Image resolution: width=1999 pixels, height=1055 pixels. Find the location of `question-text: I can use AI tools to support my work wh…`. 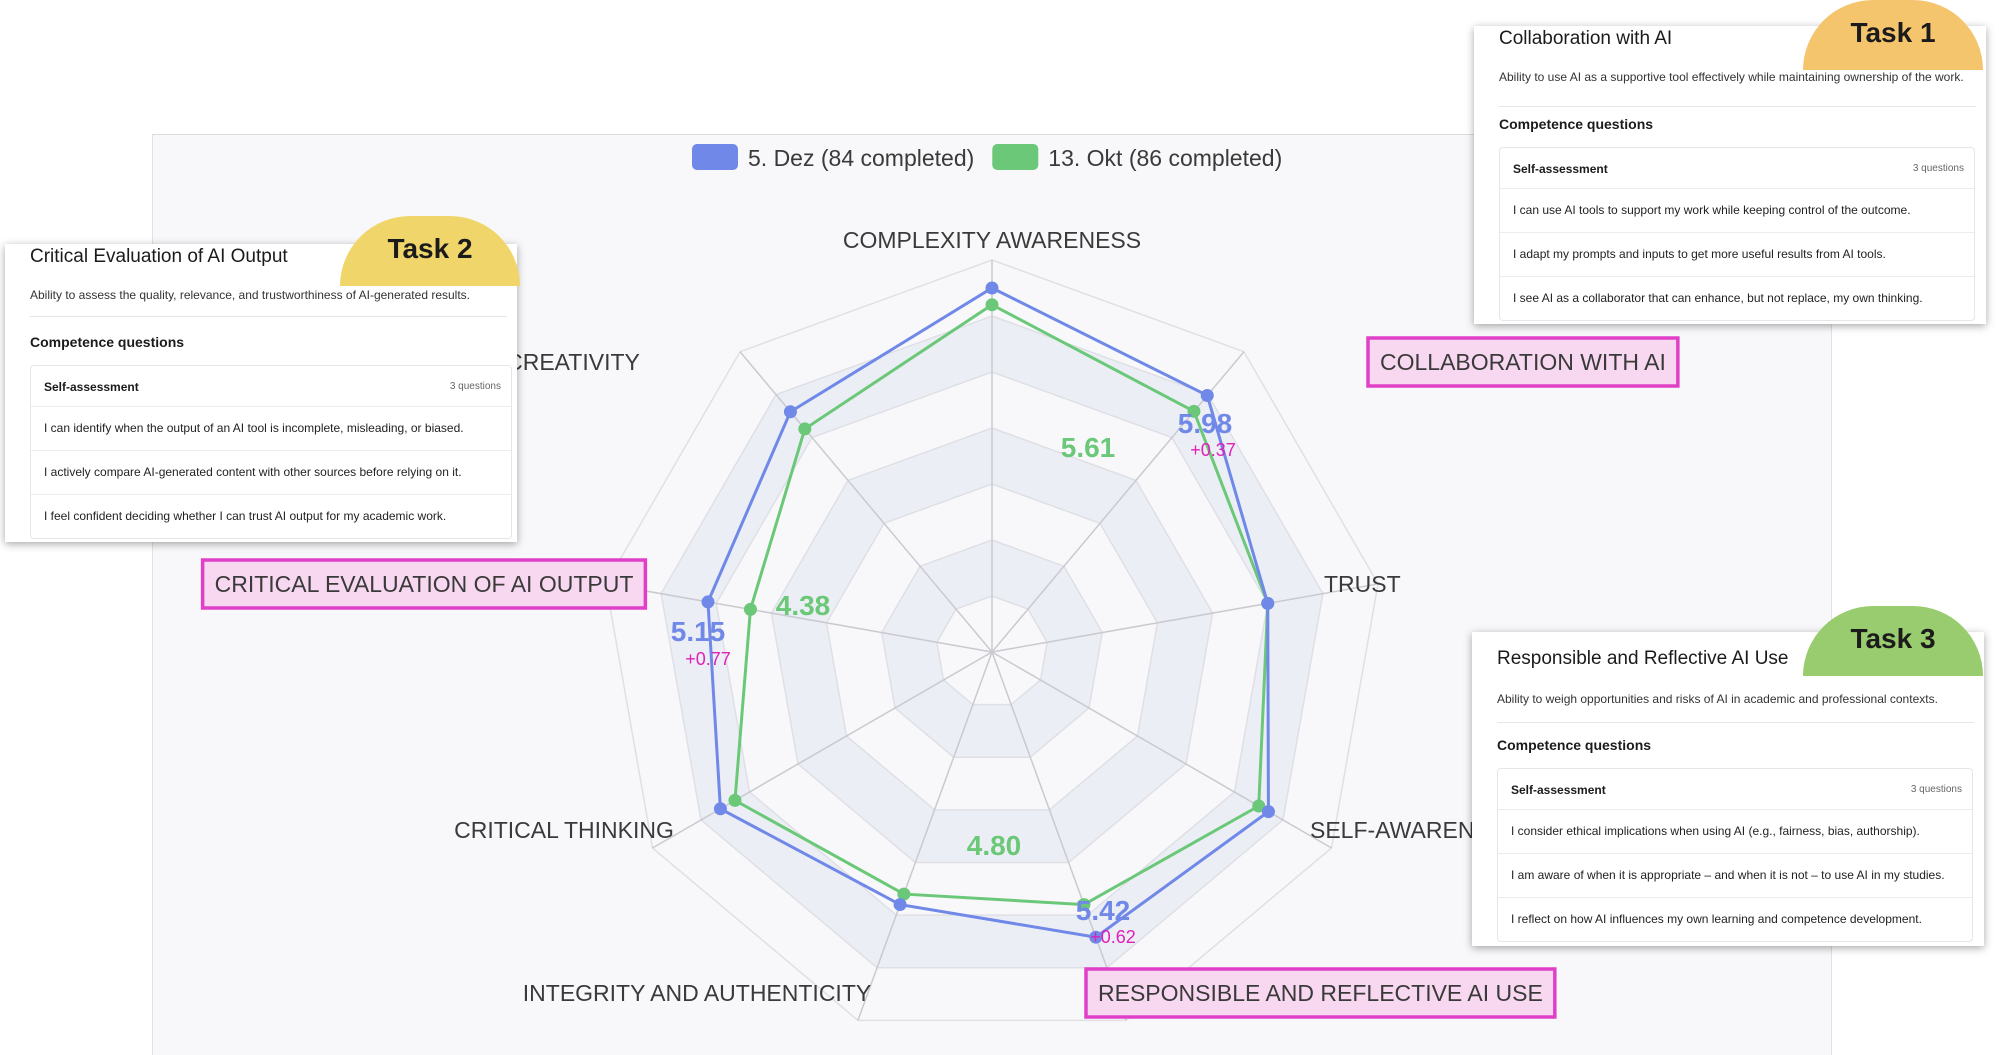

question-text: I can use AI tools to support my work wh… is located at coordinates (1712, 210).